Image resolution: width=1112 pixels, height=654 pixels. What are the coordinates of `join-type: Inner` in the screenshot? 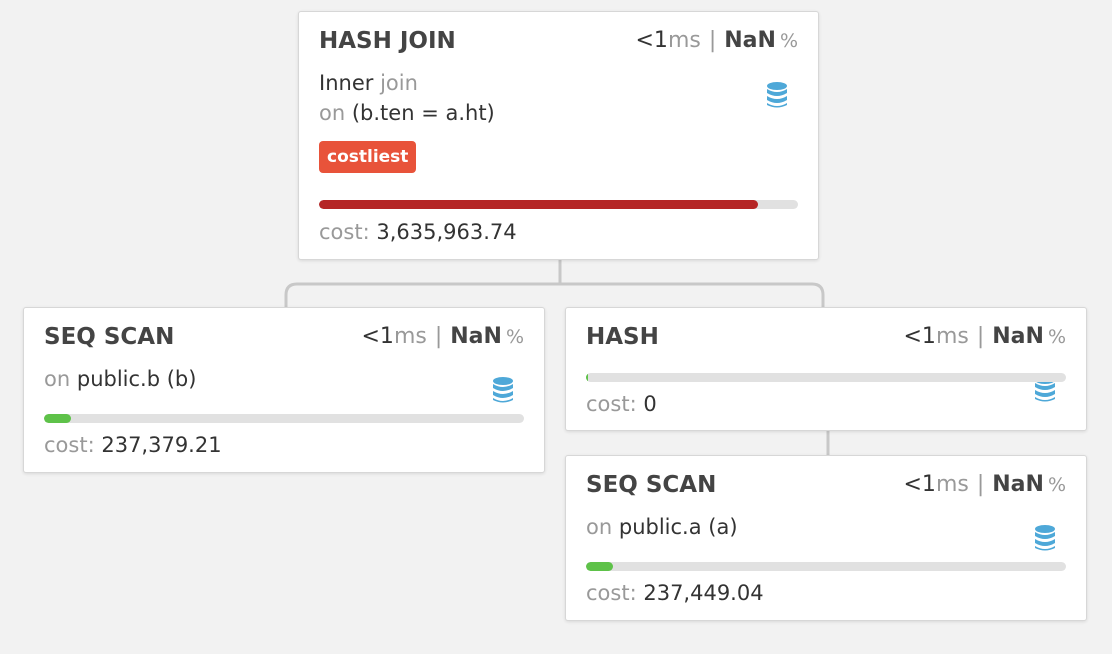 It's located at (346, 83).